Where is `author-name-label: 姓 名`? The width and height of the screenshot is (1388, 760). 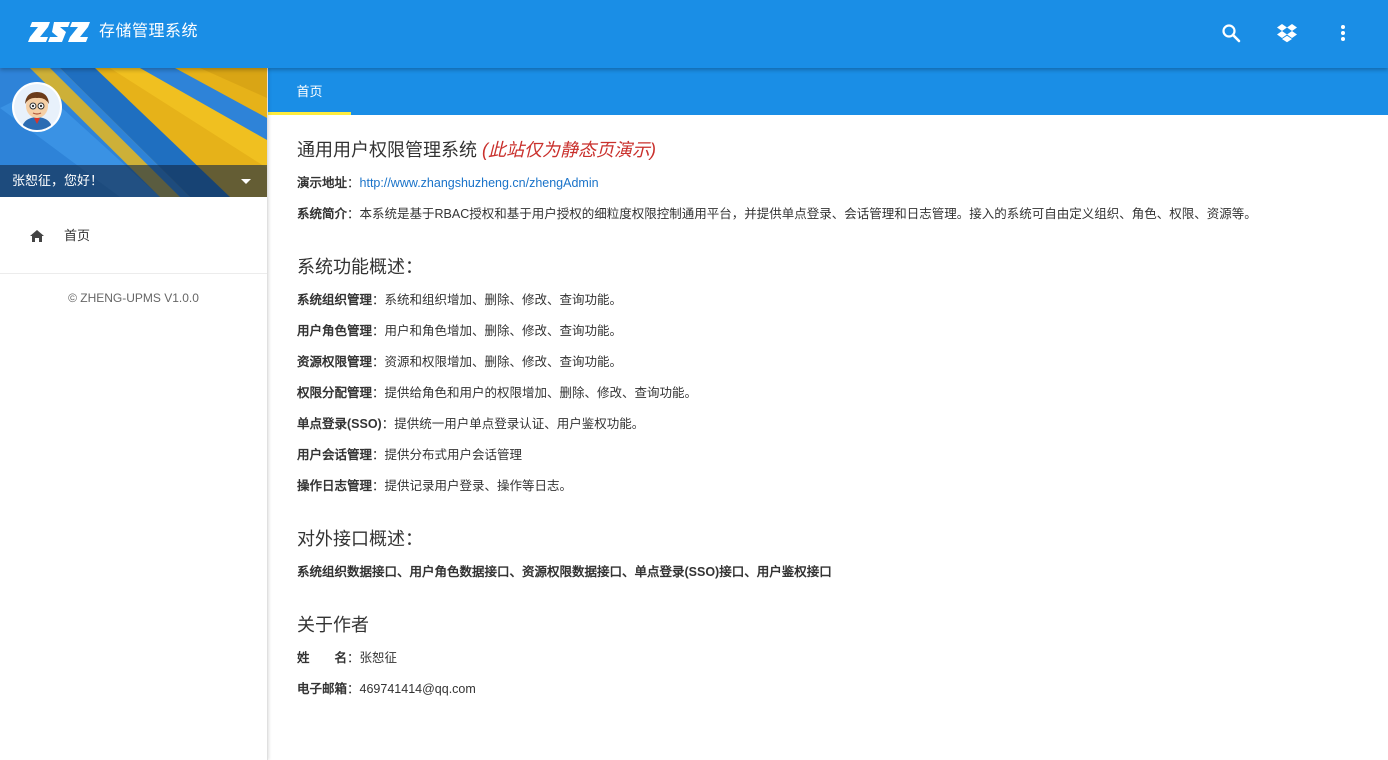
author-name-label: 姓 名 is located at coordinates (322, 658).